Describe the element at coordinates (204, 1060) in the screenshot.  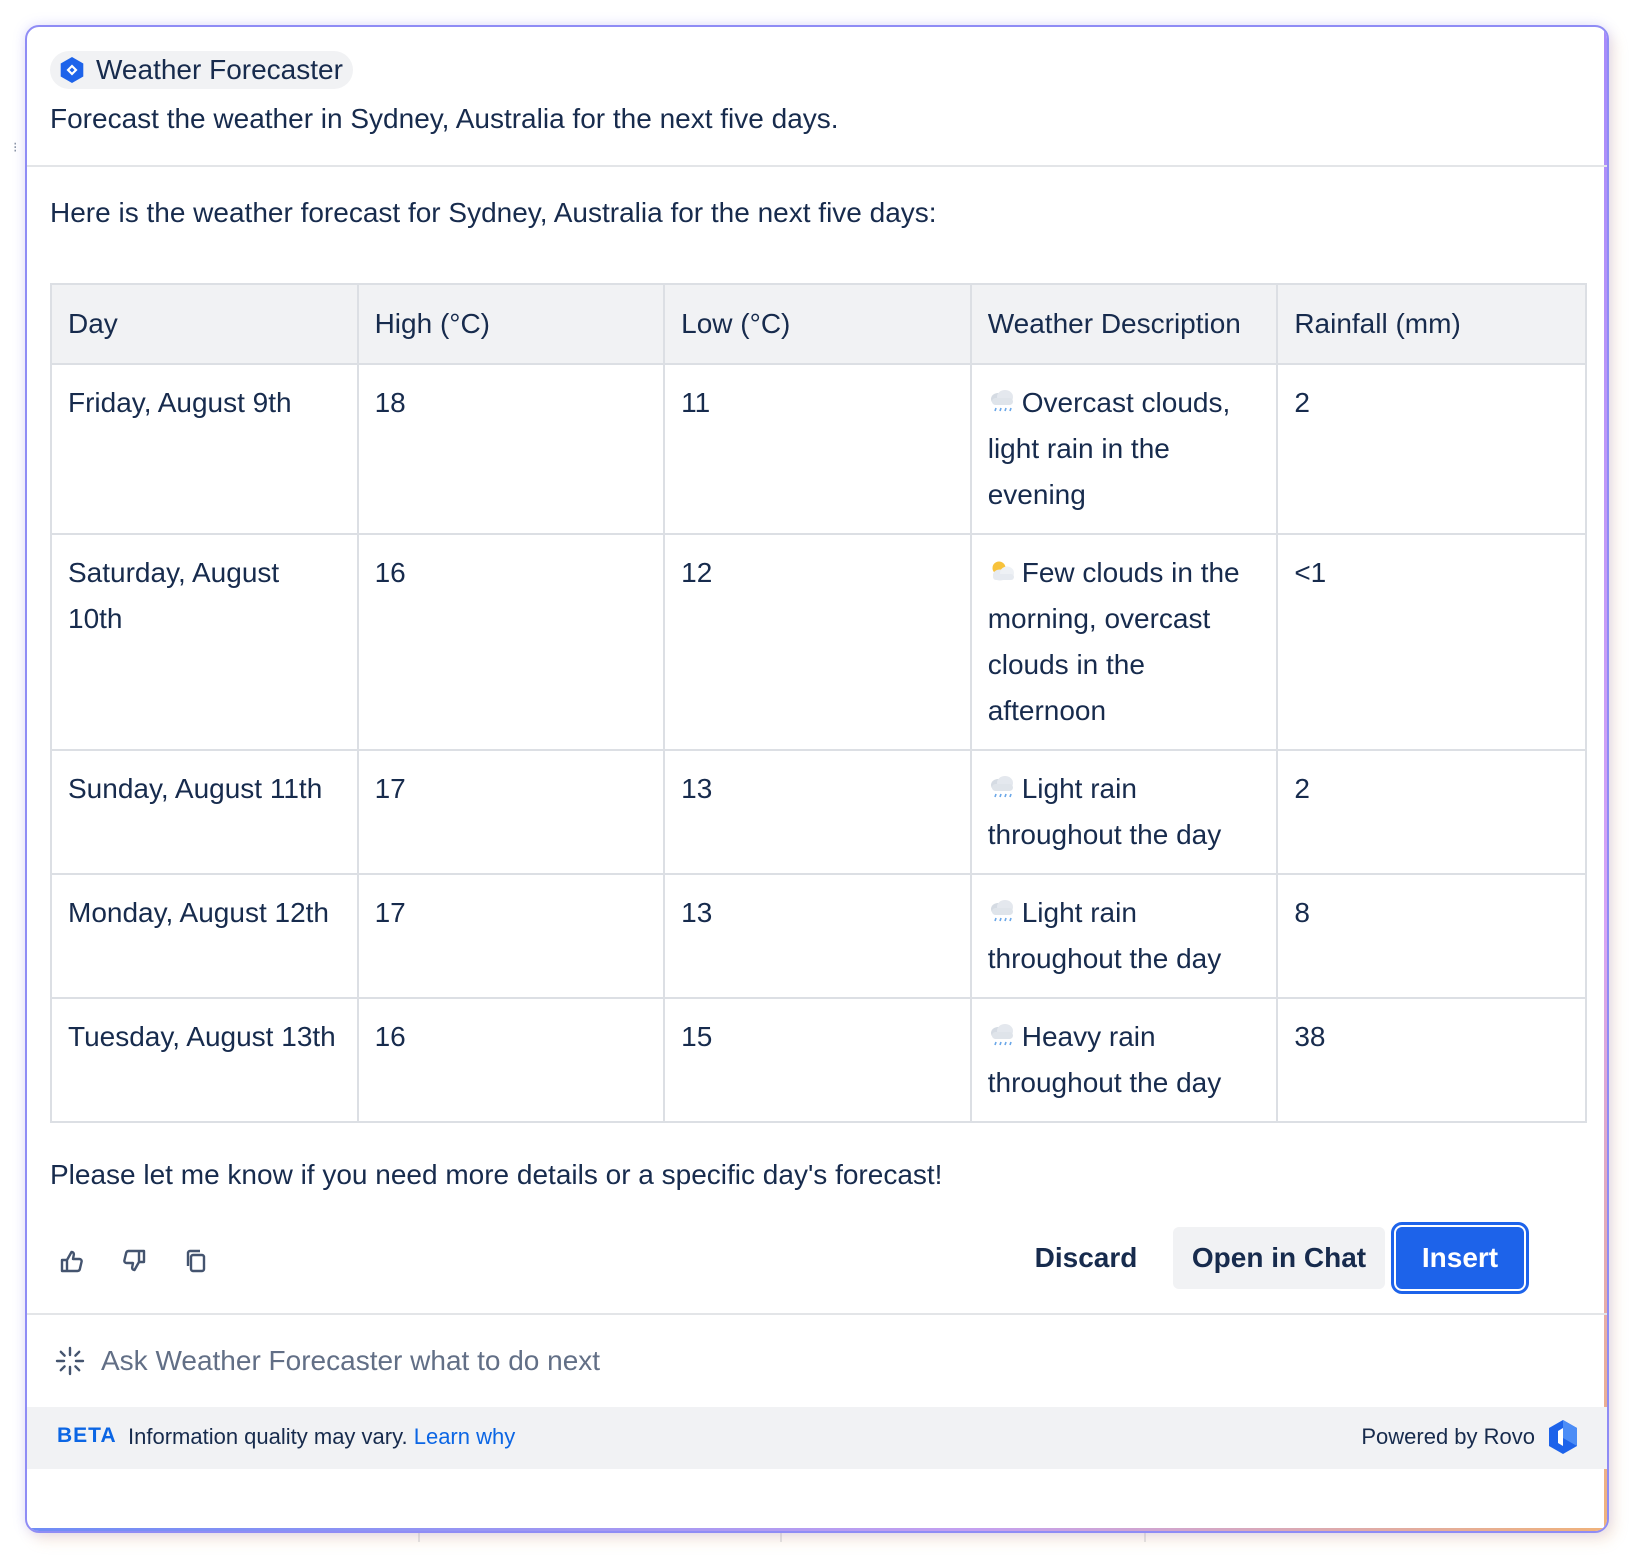
I see `cell-day: Tuesday, August 13th` at that location.